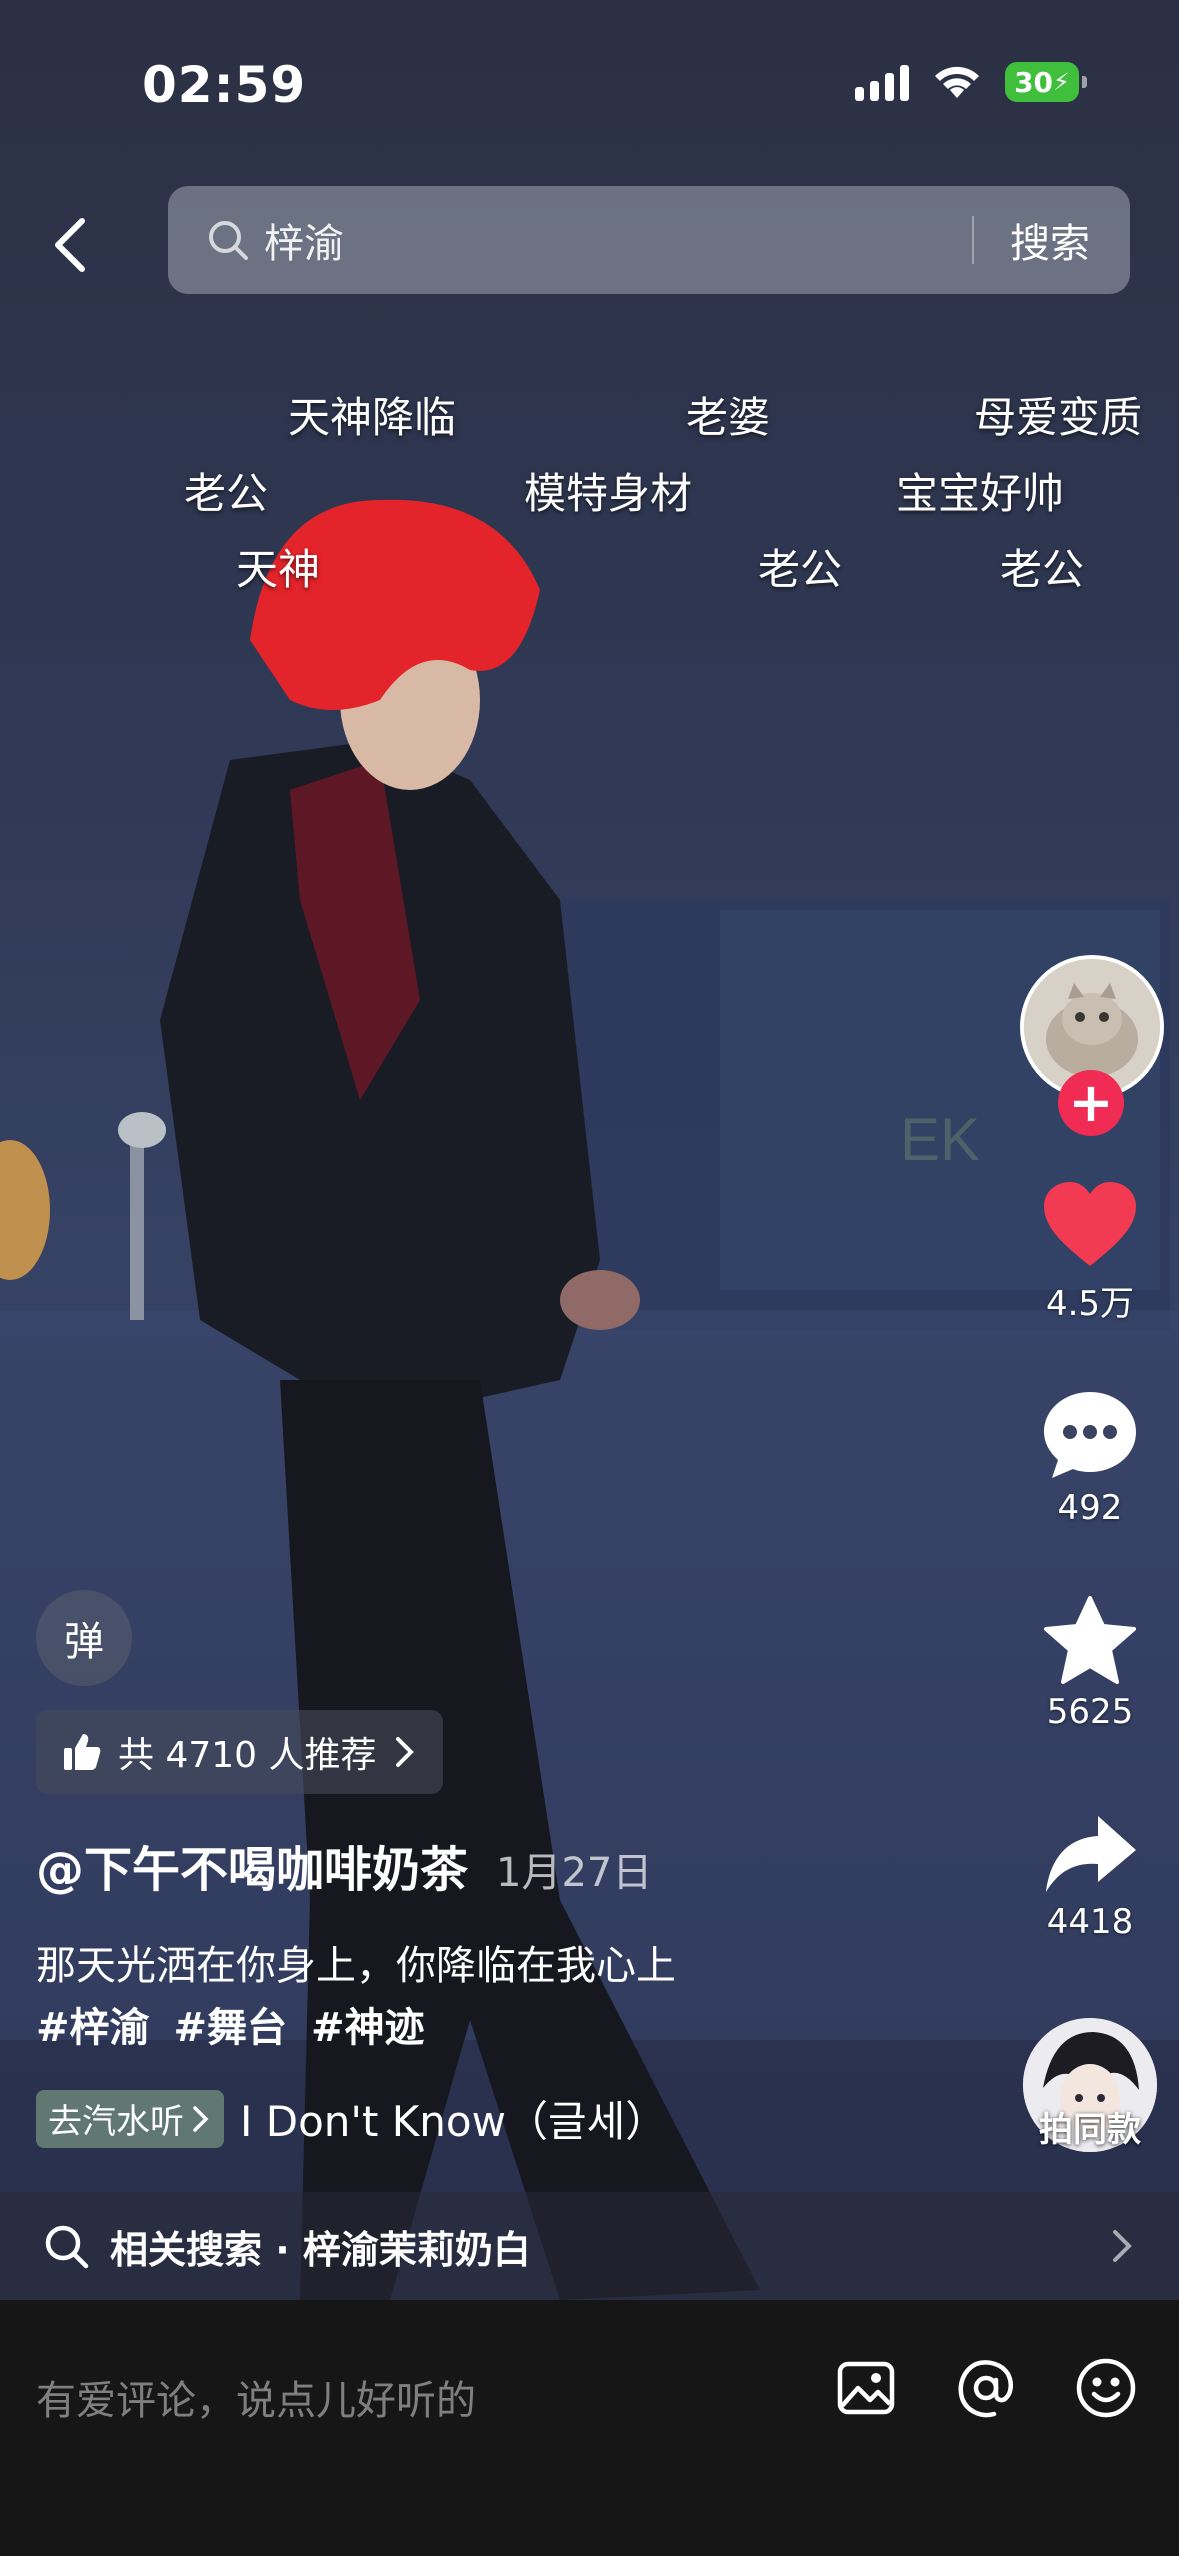 This screenshot has width=1179, height=2556. What do you see at coordinates (1090, 1435) in the screenshot?
I see `comment-bubble-icon` at bounding box center [1090, 1435].